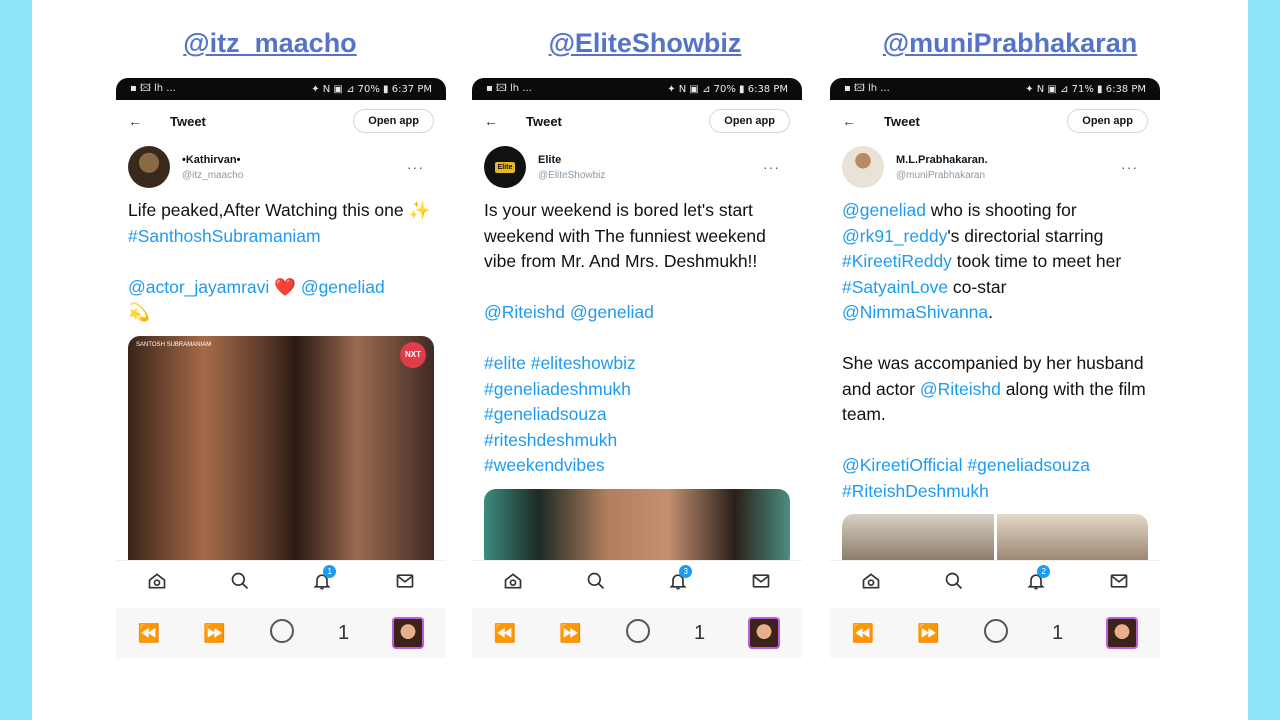  What do you see at coordinates (895, 287) in the screenshot?
I see `hashtag-link: #SatyainLove` at bounding box center [895, 287].